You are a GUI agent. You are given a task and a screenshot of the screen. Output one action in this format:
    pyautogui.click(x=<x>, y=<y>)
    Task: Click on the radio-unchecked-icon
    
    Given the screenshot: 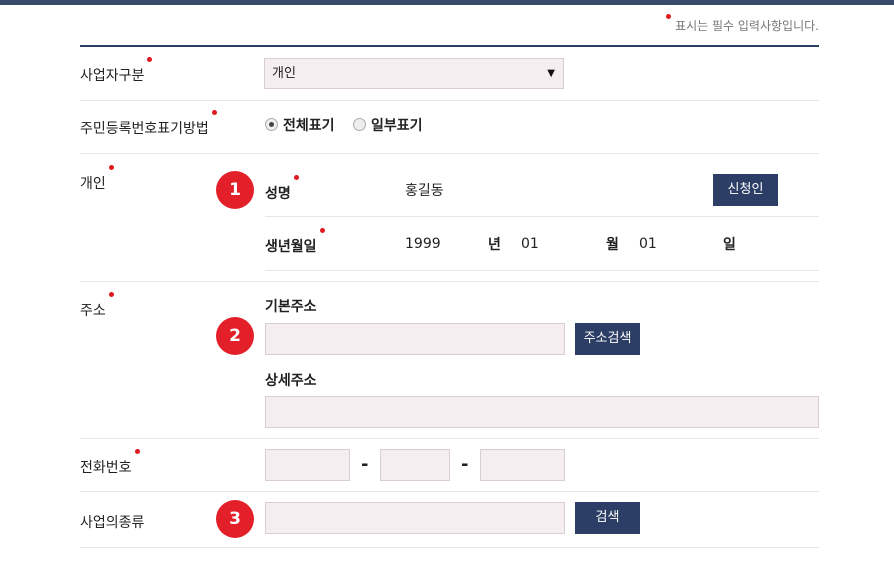 What is the action you would take?
    pyautogui.click(x=359, y=124)
    